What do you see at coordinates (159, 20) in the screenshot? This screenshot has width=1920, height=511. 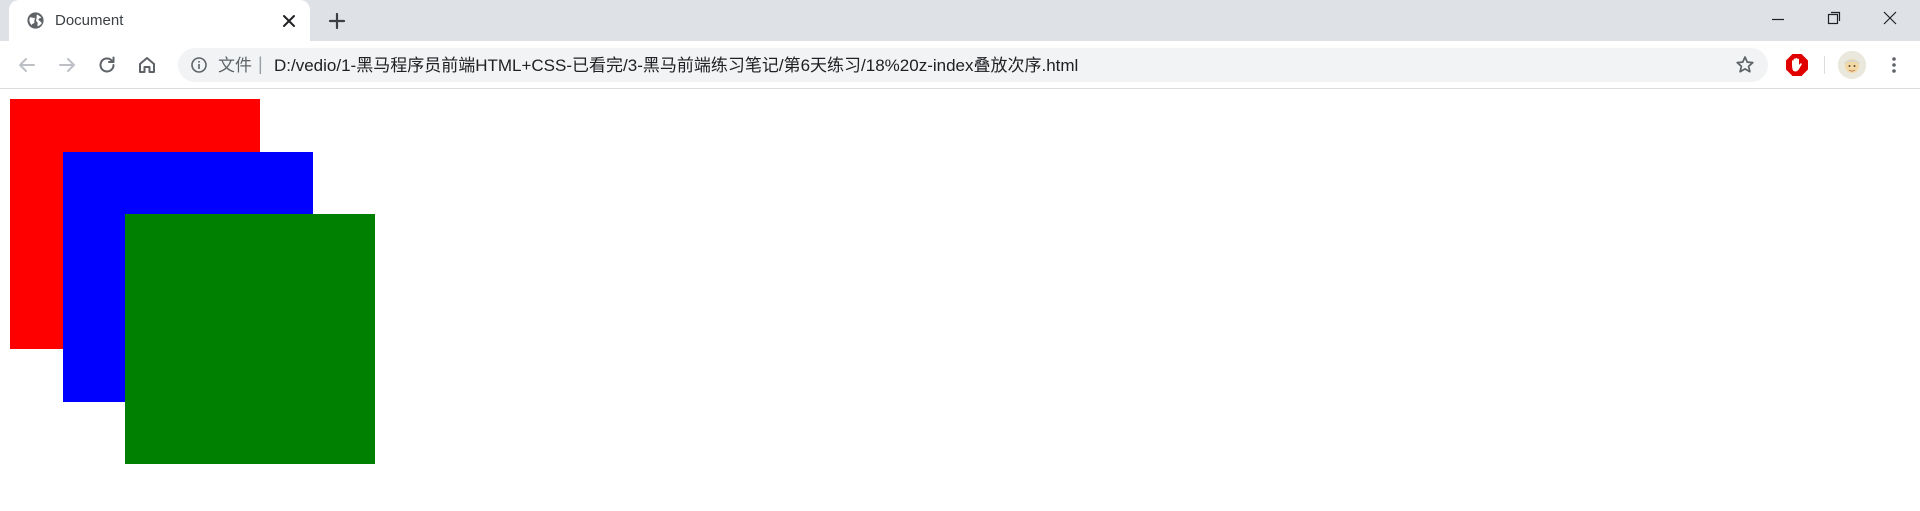 I see `tab-document: Document` at bounding box center [159, 20].